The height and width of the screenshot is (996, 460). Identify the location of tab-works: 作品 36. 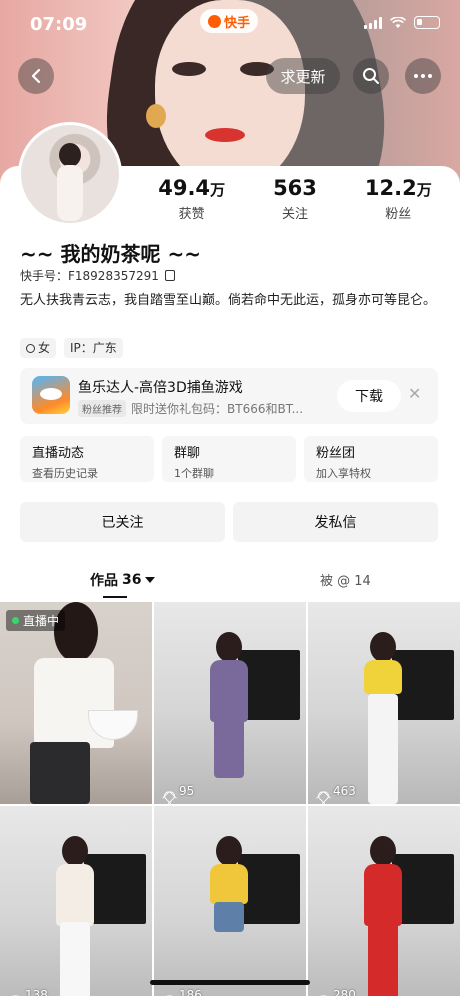
(123, 580).